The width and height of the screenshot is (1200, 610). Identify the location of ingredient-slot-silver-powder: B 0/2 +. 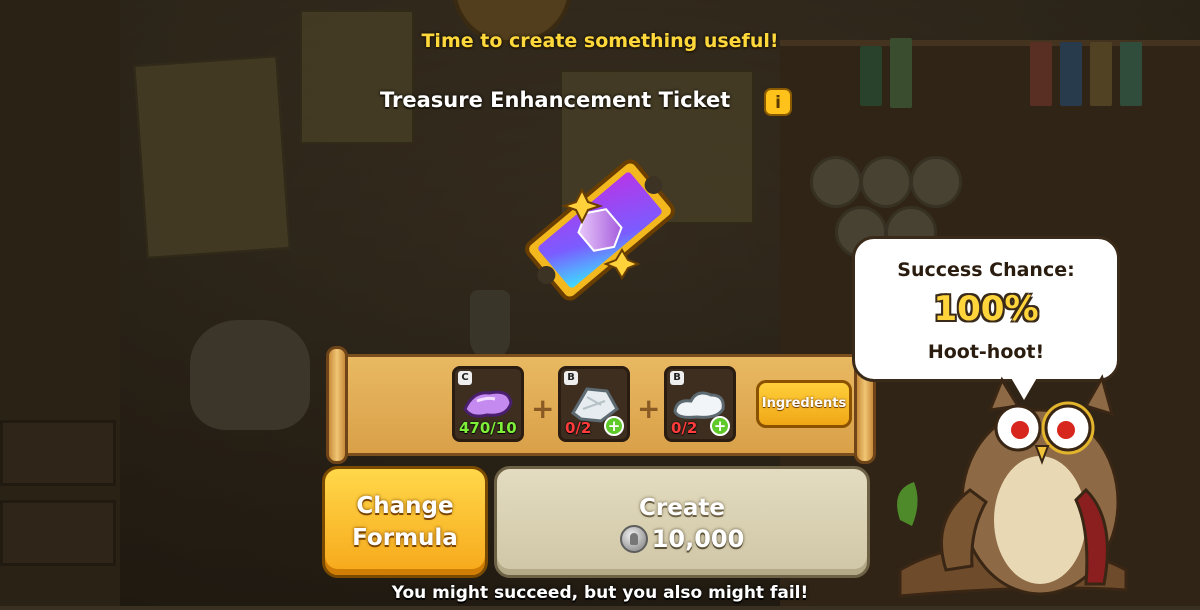
(594, 404).